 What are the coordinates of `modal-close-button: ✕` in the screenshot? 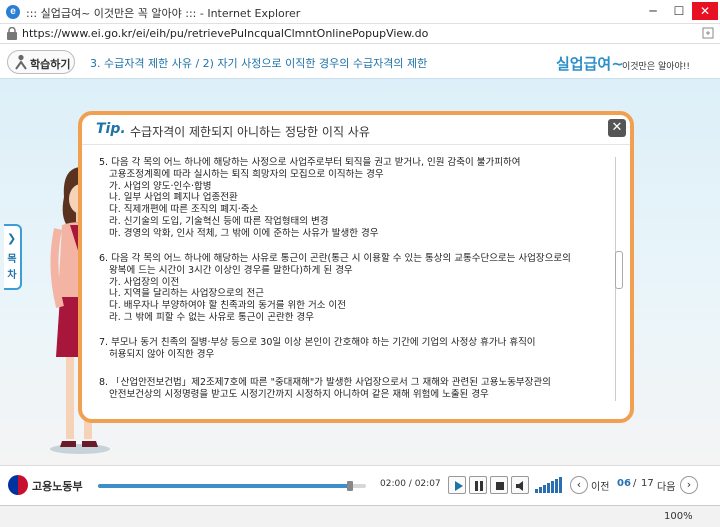 It's located at (617, 128).